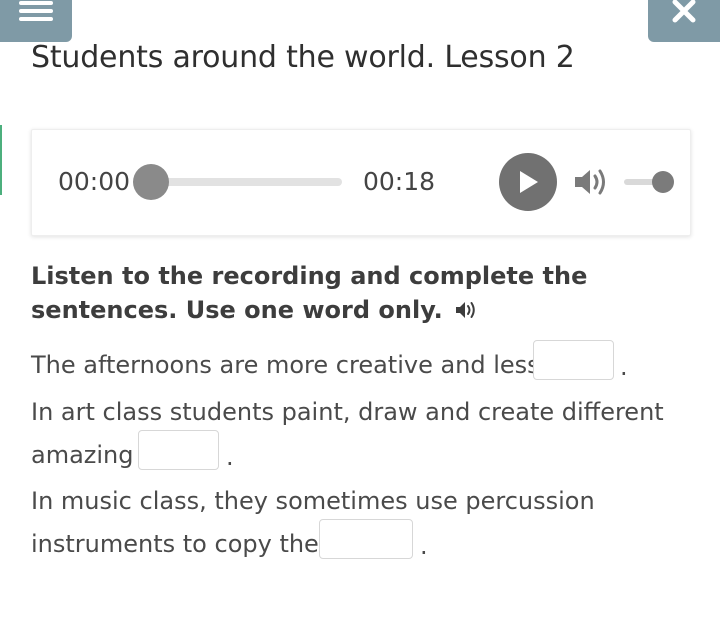 The image size is (720, 630). I want to click on page-title: Students around the world. Lesson 2, so click(303, 57).